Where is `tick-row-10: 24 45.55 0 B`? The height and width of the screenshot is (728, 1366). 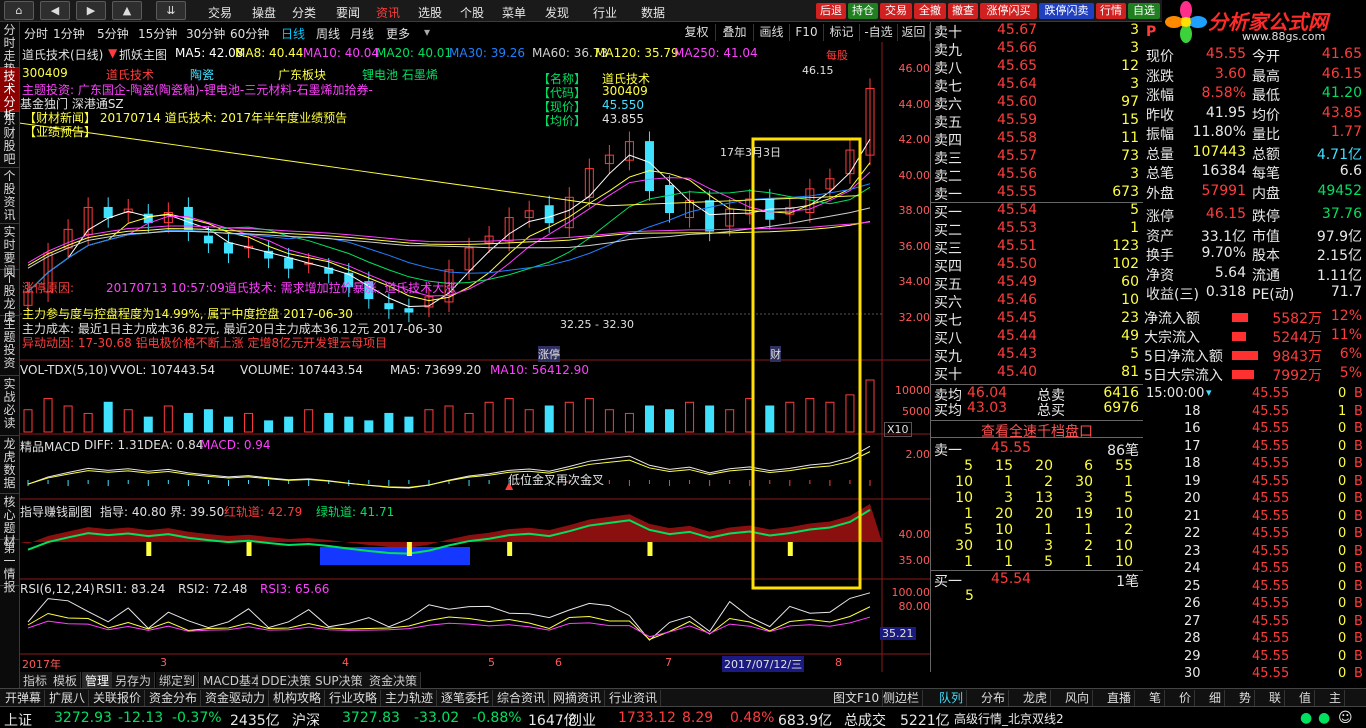 tick-row-10: 24 45.55 0 B is located at coordinates (1254, 570).